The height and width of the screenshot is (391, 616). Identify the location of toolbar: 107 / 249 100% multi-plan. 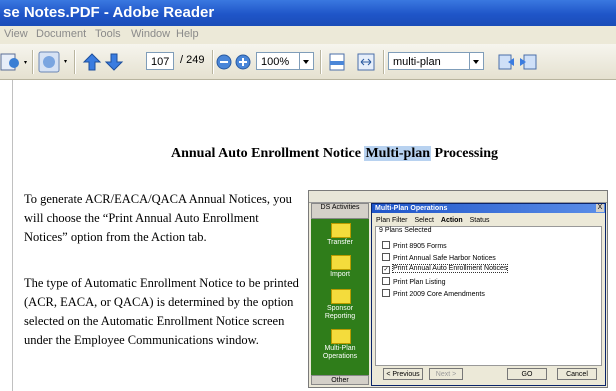
(308, 62).